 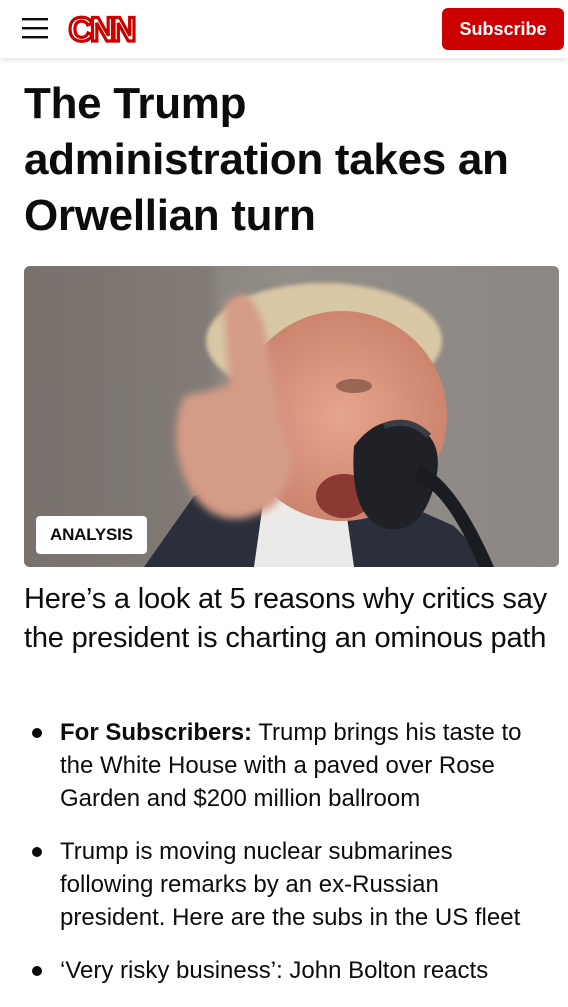 I want to click on subscribe-button: Subscribe, so click(x=503, y=29).